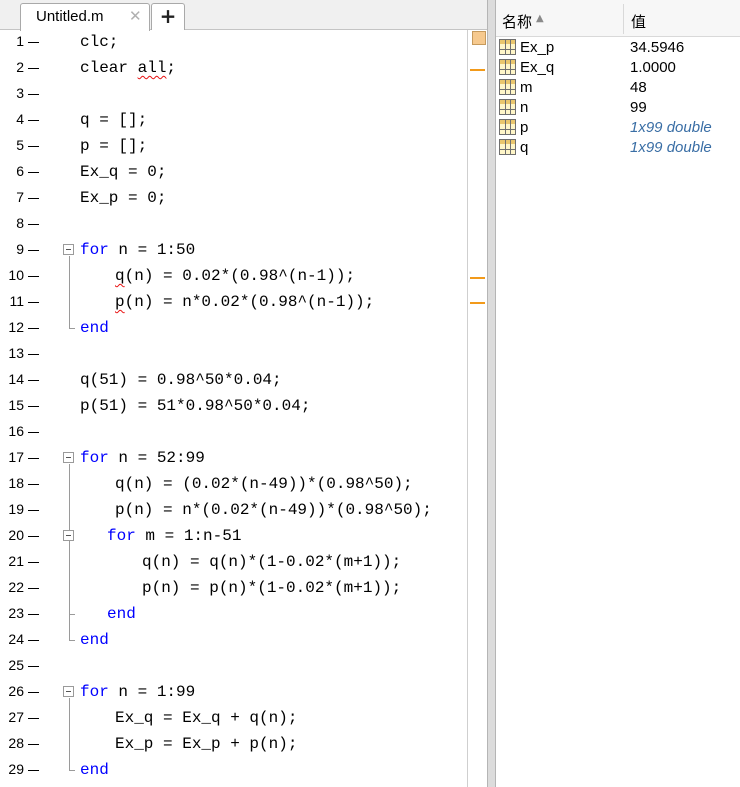 The height and width of the screenshot is (787, 740). I want to click on code-line: 2 clear all;, so click(233, 69).